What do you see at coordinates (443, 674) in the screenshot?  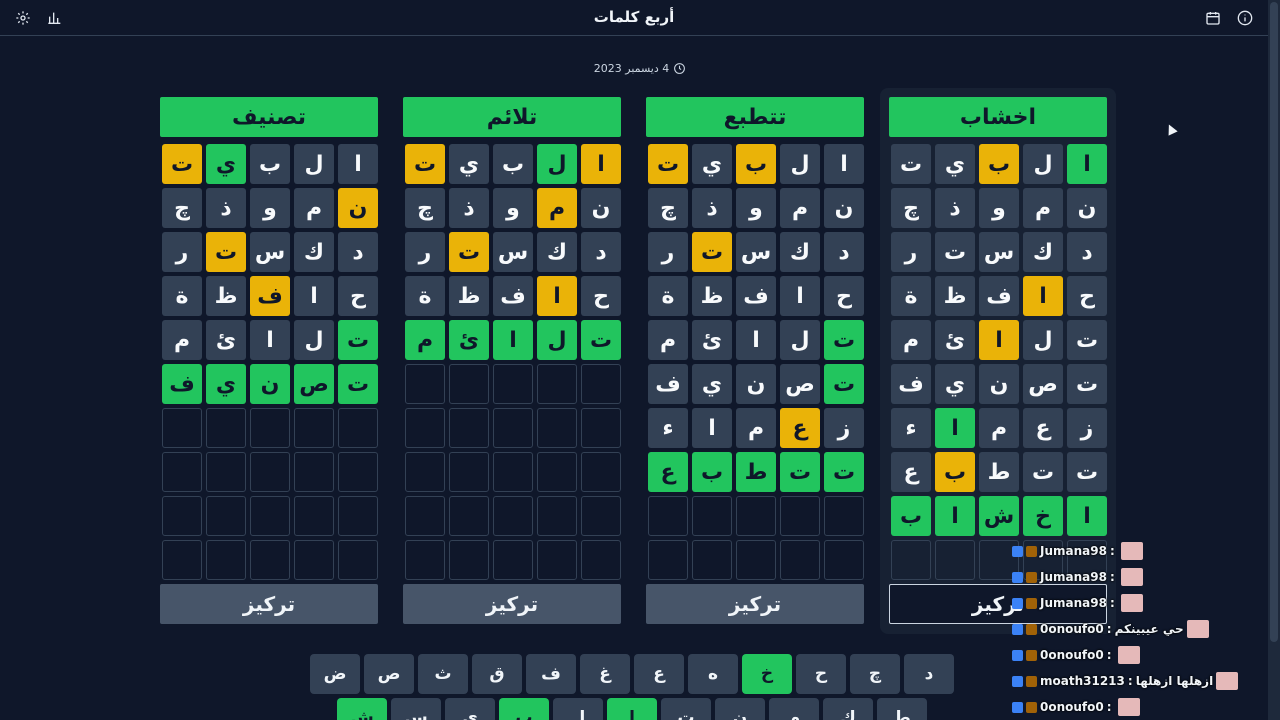 I see `keyboard-key: ث` at bounding box center [443, 674].